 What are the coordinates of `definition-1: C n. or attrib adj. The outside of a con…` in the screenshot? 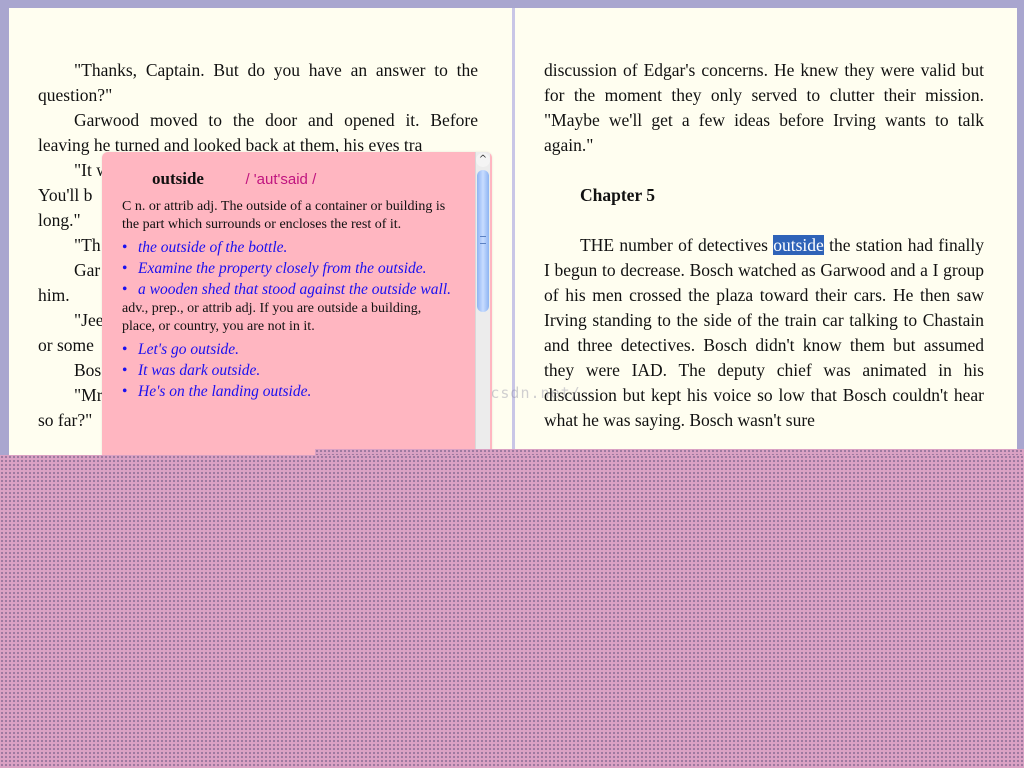 It's located at (284, 215).